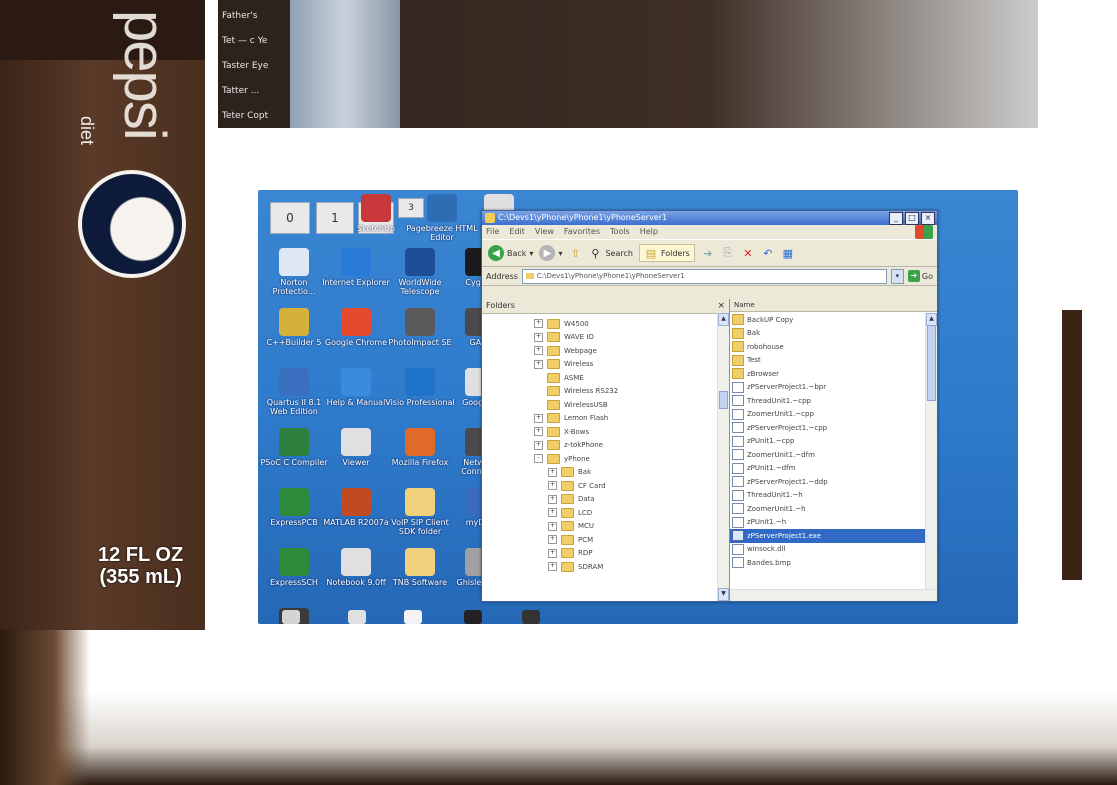 The image size is (1117, 785). What do you see at coordinates (599, 500) in the screenshot?
I see `tree-item: + Data` at bounding box center [599, 500].